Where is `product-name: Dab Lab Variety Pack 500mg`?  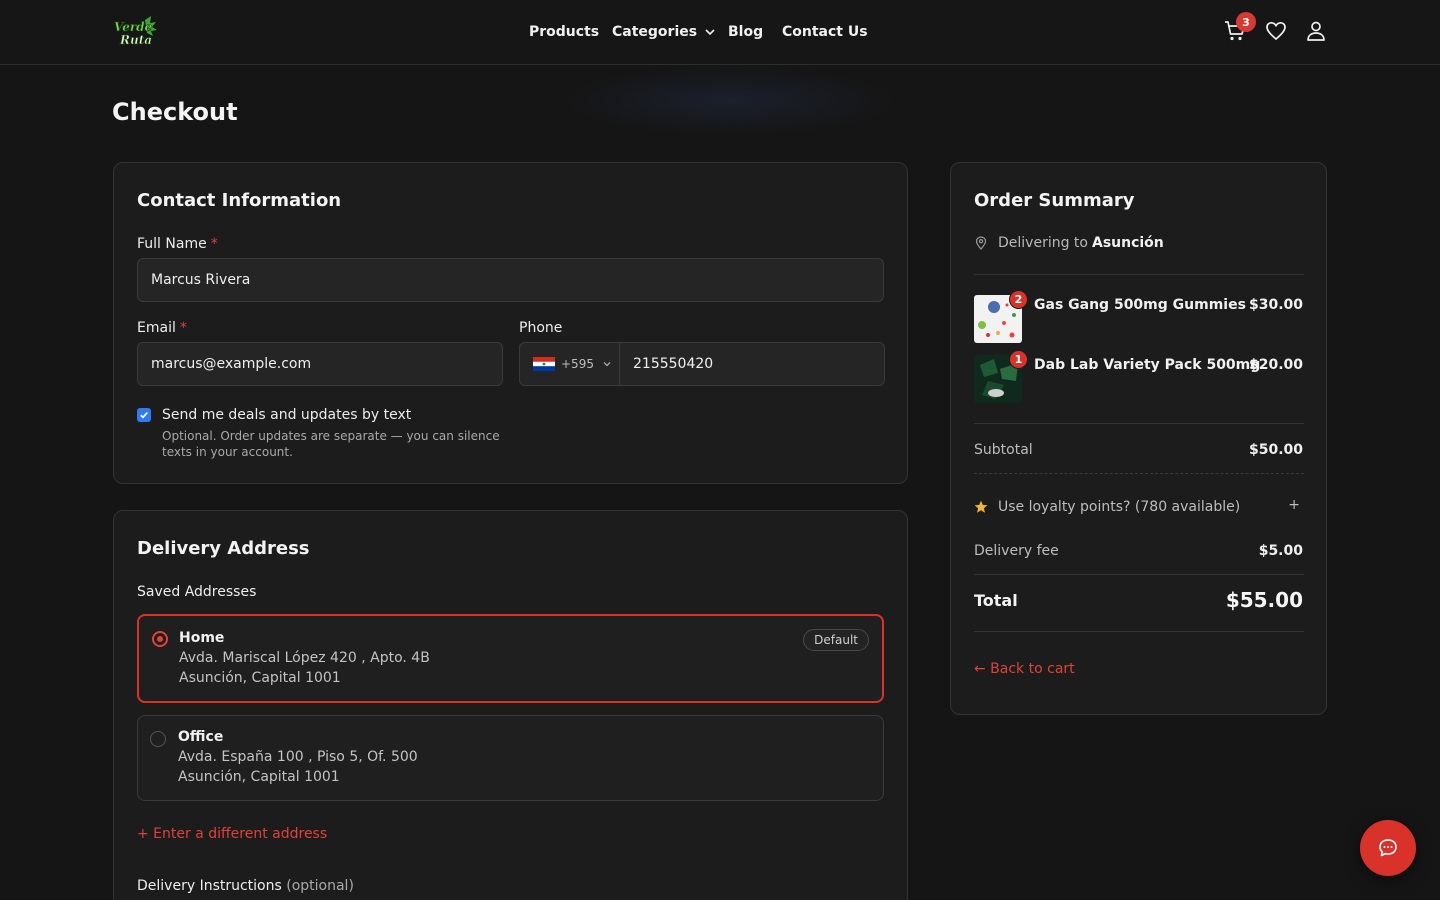
product-name: Dab Lab Variety Pack 500mg is located at coordinates (1147, 365).